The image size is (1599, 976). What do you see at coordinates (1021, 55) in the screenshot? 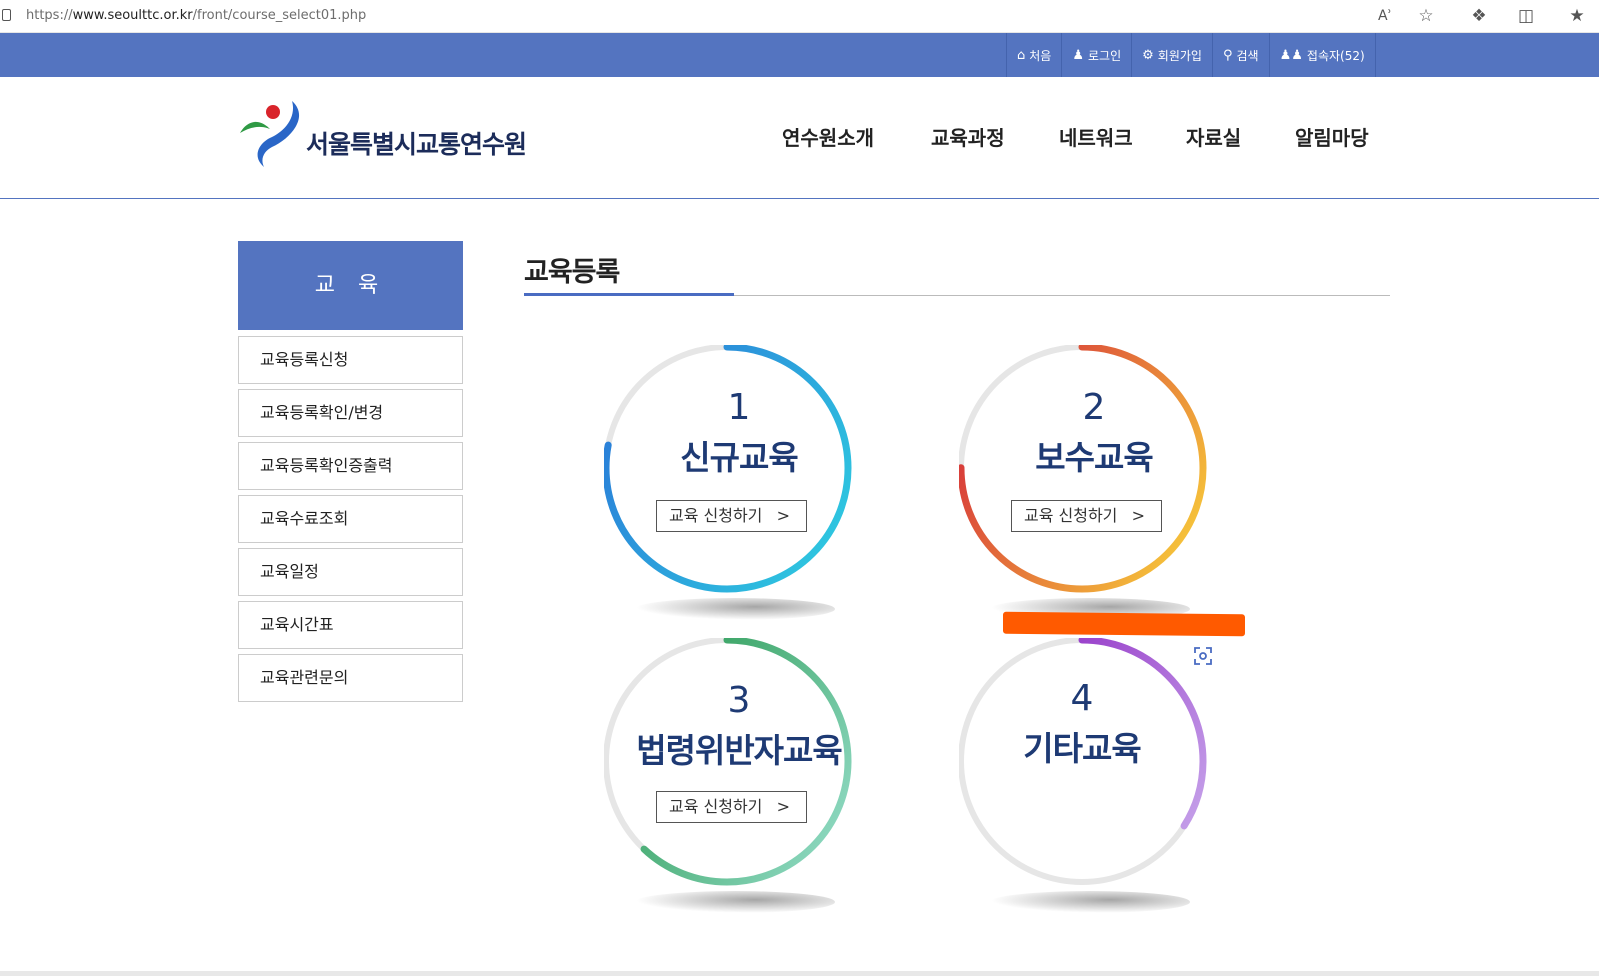
I see `home-icon: ⌂` at bounding box center [1021, 55].